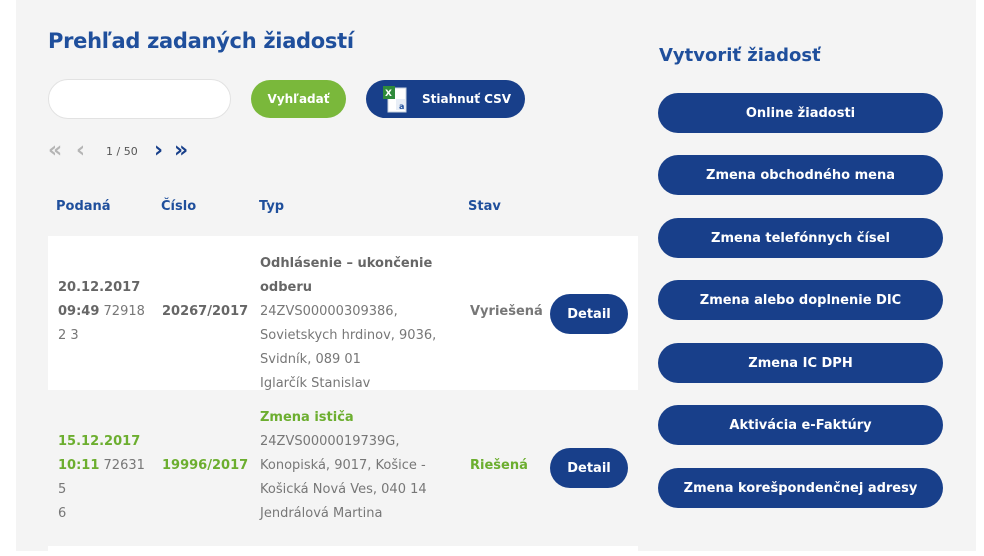 This screenshot has height=556, width=984. I want to click on column-header-type: Typ, so click(271, 206).